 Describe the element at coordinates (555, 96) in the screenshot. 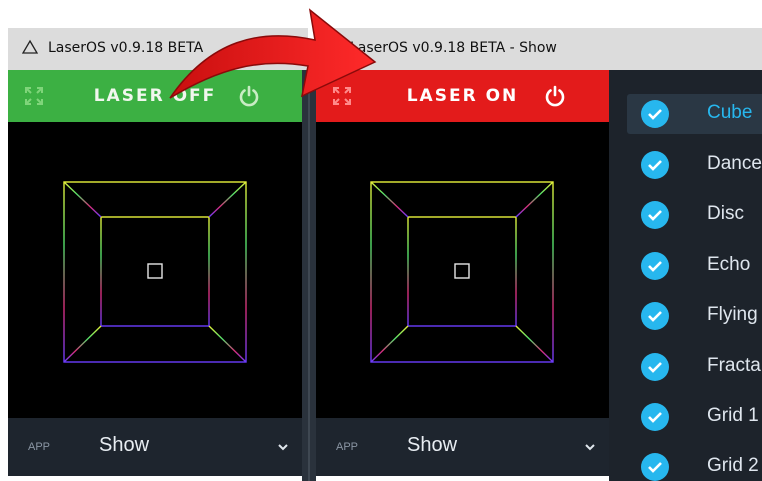

I see `power-icon` at that location.